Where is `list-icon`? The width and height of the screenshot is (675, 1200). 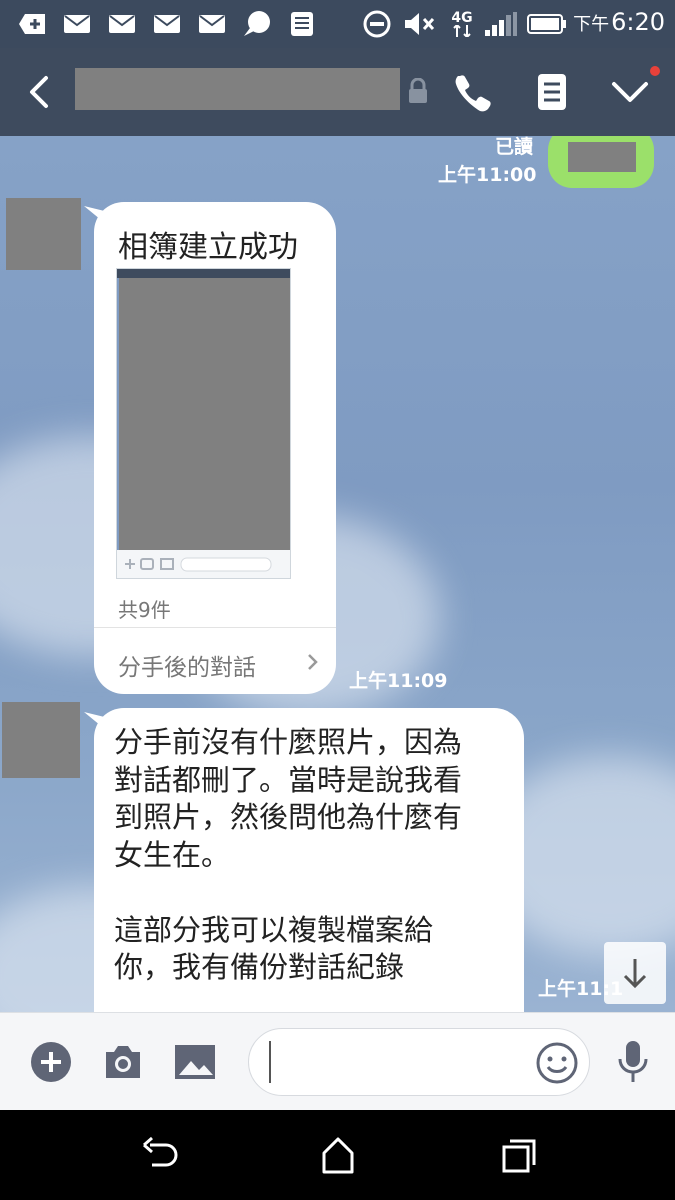 list-icon is located at coordinates (302, 24).